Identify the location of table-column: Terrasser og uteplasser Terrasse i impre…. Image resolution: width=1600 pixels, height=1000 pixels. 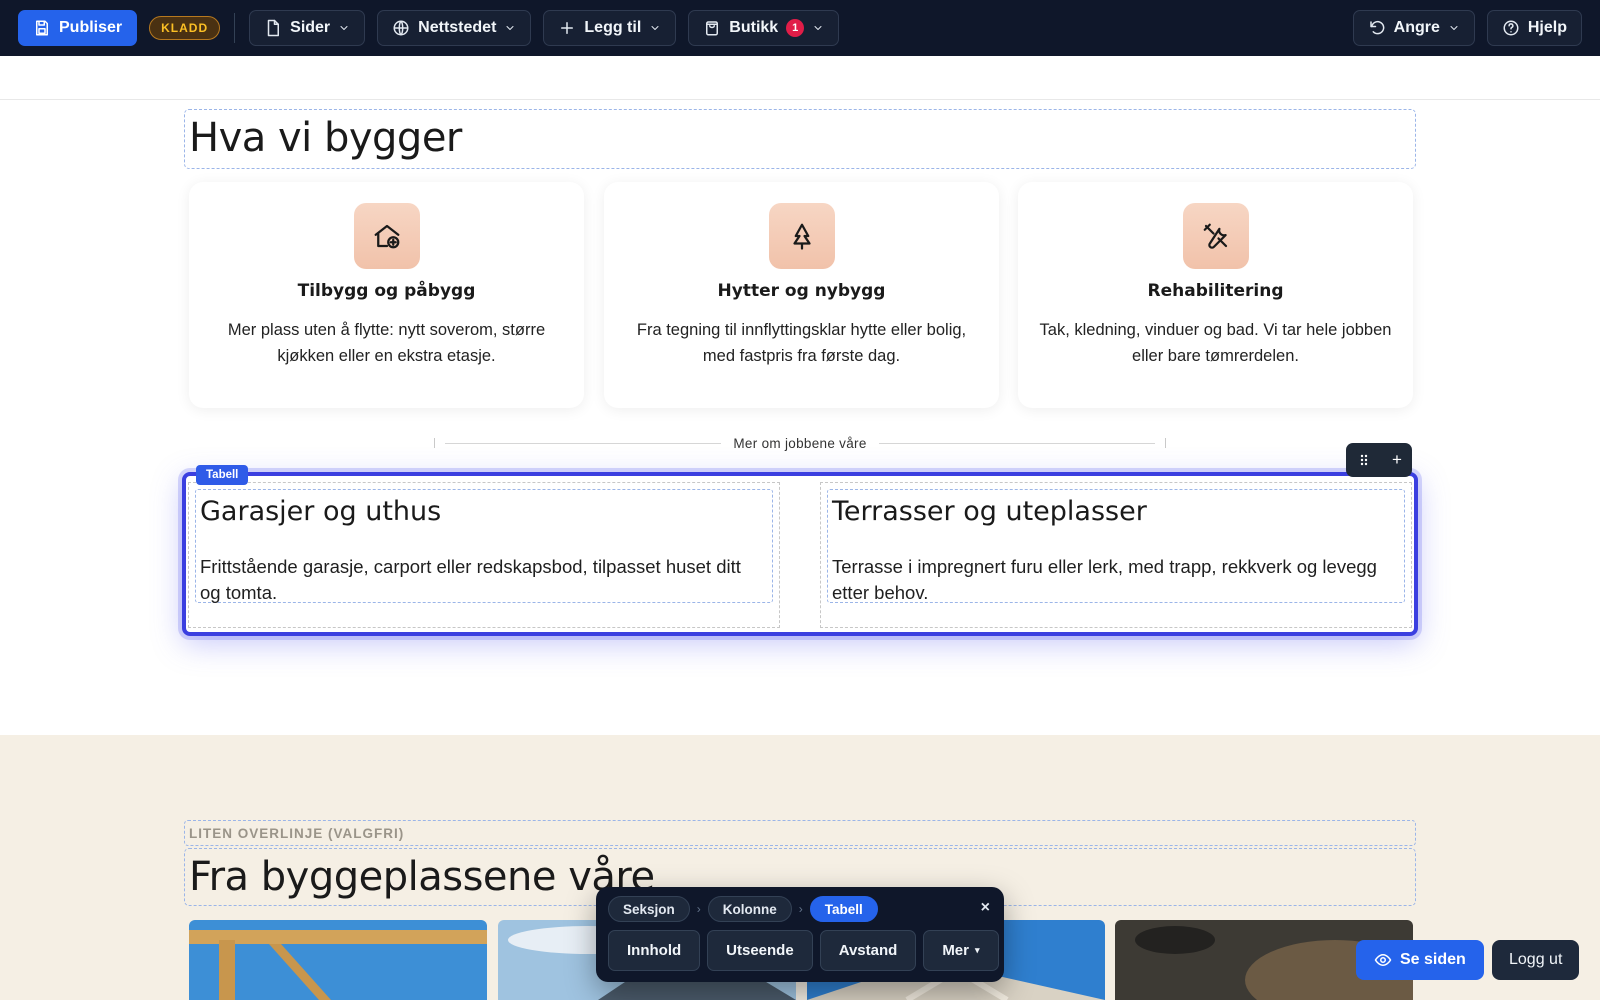
(1116, 555).